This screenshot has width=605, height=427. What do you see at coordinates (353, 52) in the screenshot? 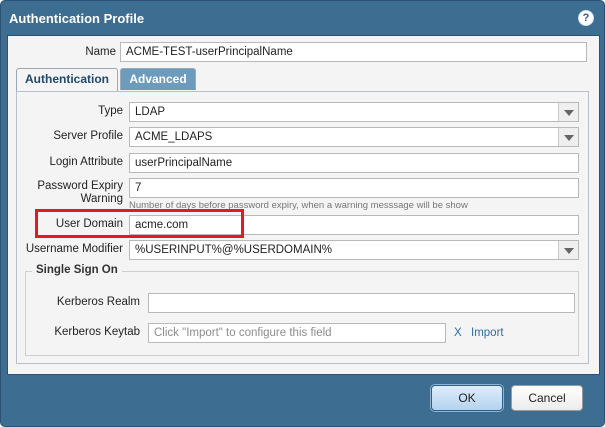
I see `name-input: ACME-TEST-userPrincipalName` at bounding box center [353, 52].